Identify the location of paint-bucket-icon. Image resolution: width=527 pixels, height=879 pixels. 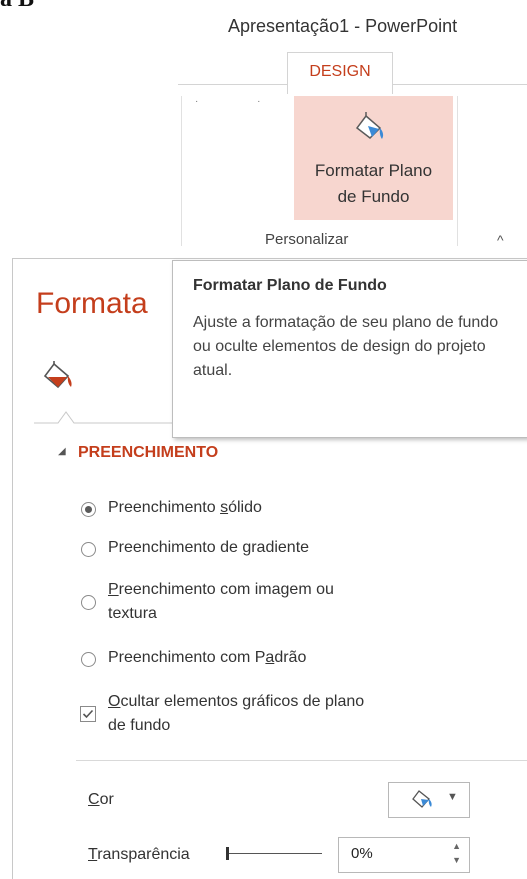
(422, 799).